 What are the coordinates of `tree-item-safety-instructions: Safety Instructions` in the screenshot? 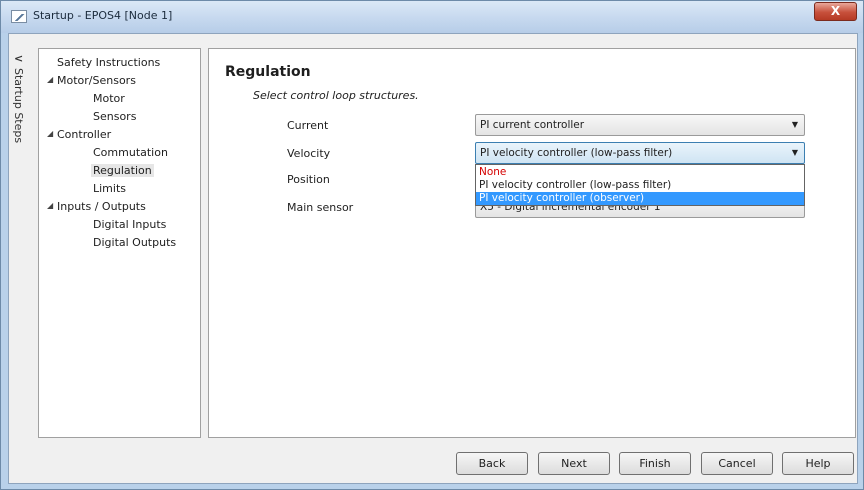 It's located at (108, 62).